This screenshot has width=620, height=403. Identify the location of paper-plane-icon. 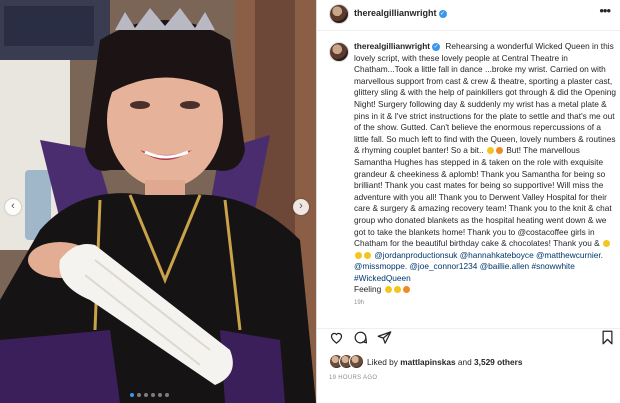
(385, 338).